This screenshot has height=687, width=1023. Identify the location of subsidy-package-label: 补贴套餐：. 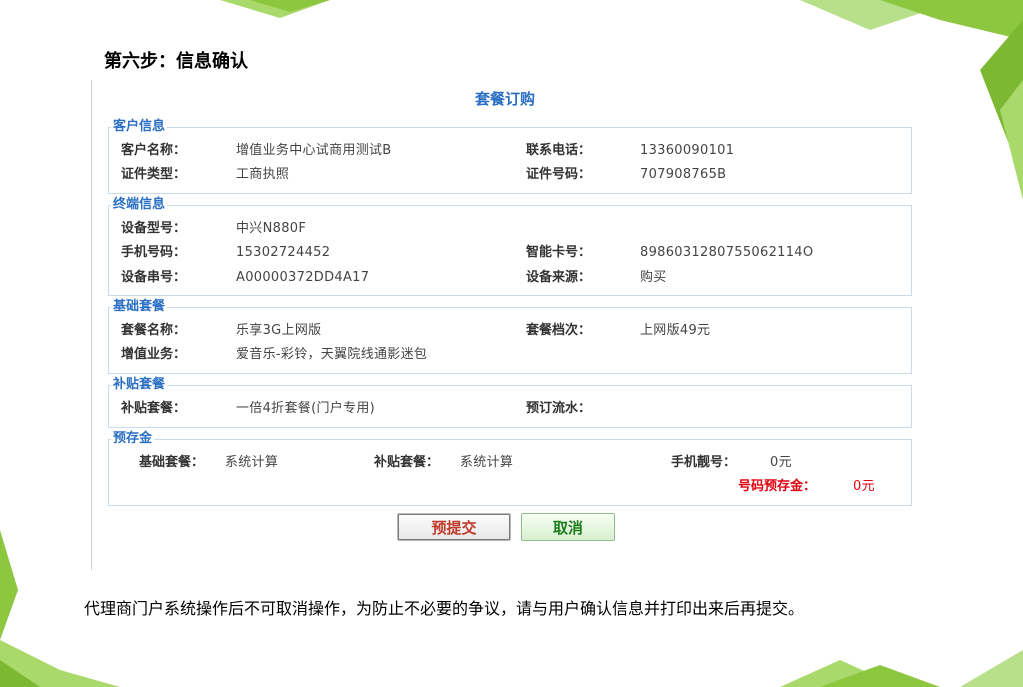
(154, 408).